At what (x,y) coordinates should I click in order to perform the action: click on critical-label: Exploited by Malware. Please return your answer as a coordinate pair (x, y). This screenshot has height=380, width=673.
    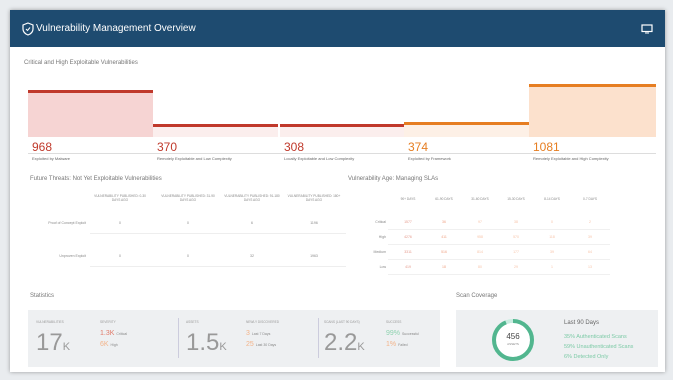
    Looking at the image, I should click on (51, 158).